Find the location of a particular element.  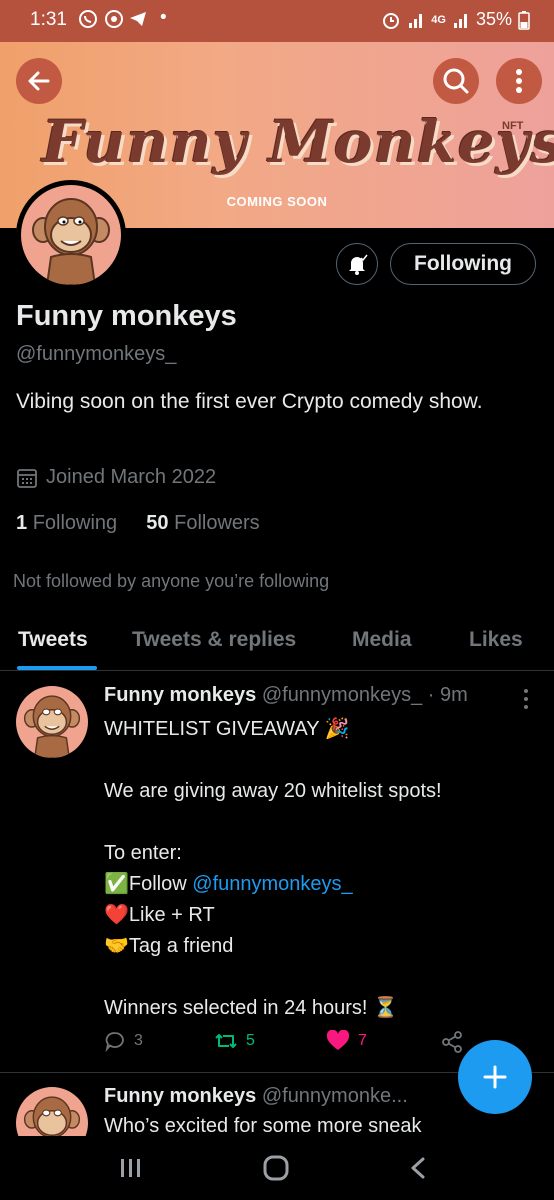

profile-tabs: Tweets Tweets & replies Media Likes is located at coordinates (277, 645).